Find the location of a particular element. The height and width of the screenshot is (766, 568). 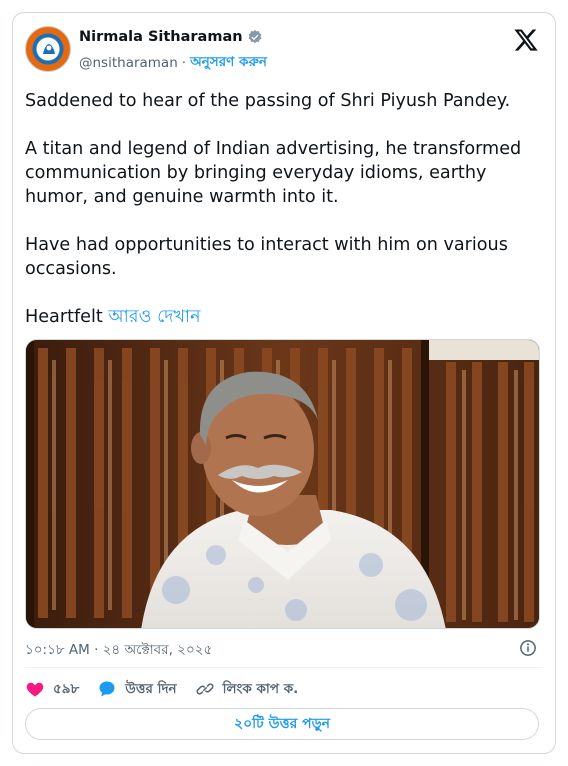

reply-label: উত্তর দিন is located at coordinates (151, 688).